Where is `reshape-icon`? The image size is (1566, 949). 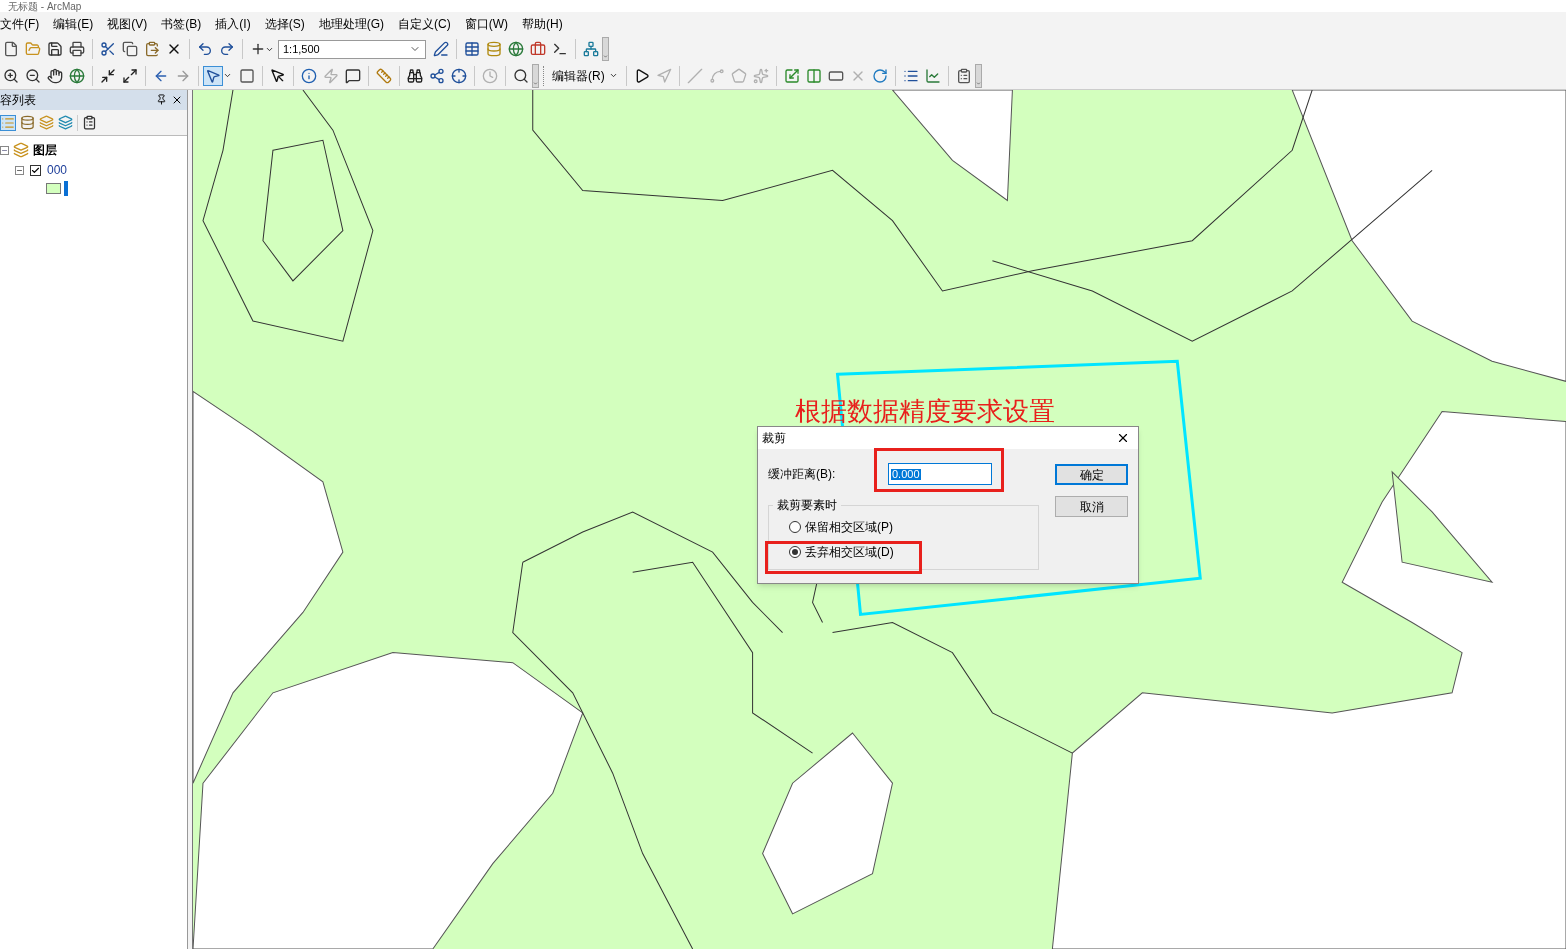
reshape-icon is located at coordinates (791, 75).